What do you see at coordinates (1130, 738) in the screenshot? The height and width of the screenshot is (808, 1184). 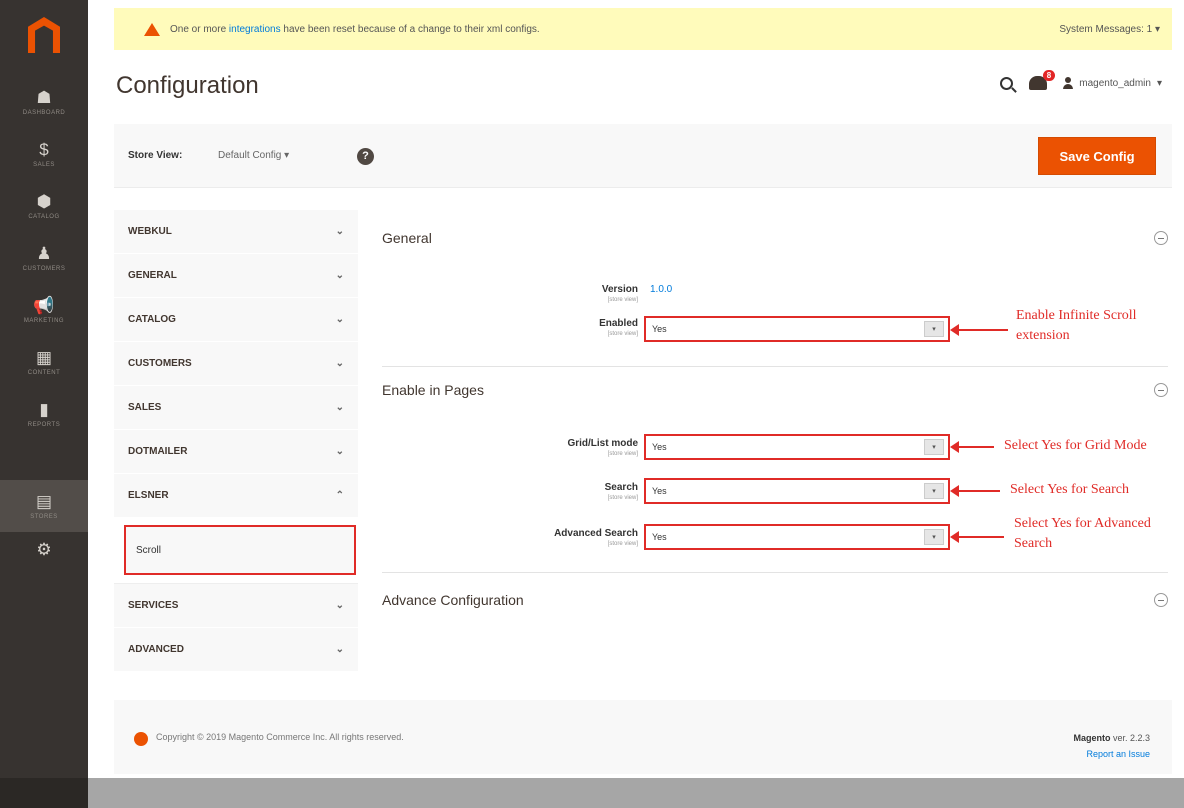 I see `footer-version: ver. 2.2.3` at bounding box center [1130, 738].